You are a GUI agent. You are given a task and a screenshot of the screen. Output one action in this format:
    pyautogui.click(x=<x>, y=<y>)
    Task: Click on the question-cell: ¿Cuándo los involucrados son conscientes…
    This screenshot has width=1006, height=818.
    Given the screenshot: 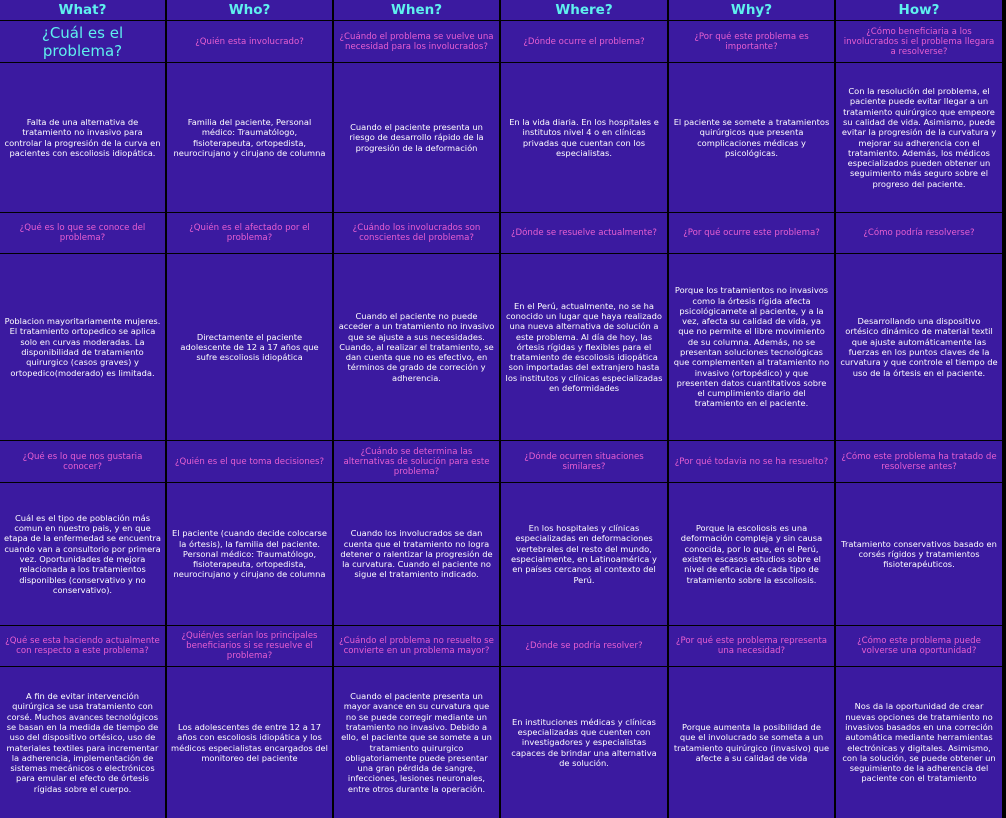 What is the action you would take?
    pyautogui.click(x=416, y=233)
    